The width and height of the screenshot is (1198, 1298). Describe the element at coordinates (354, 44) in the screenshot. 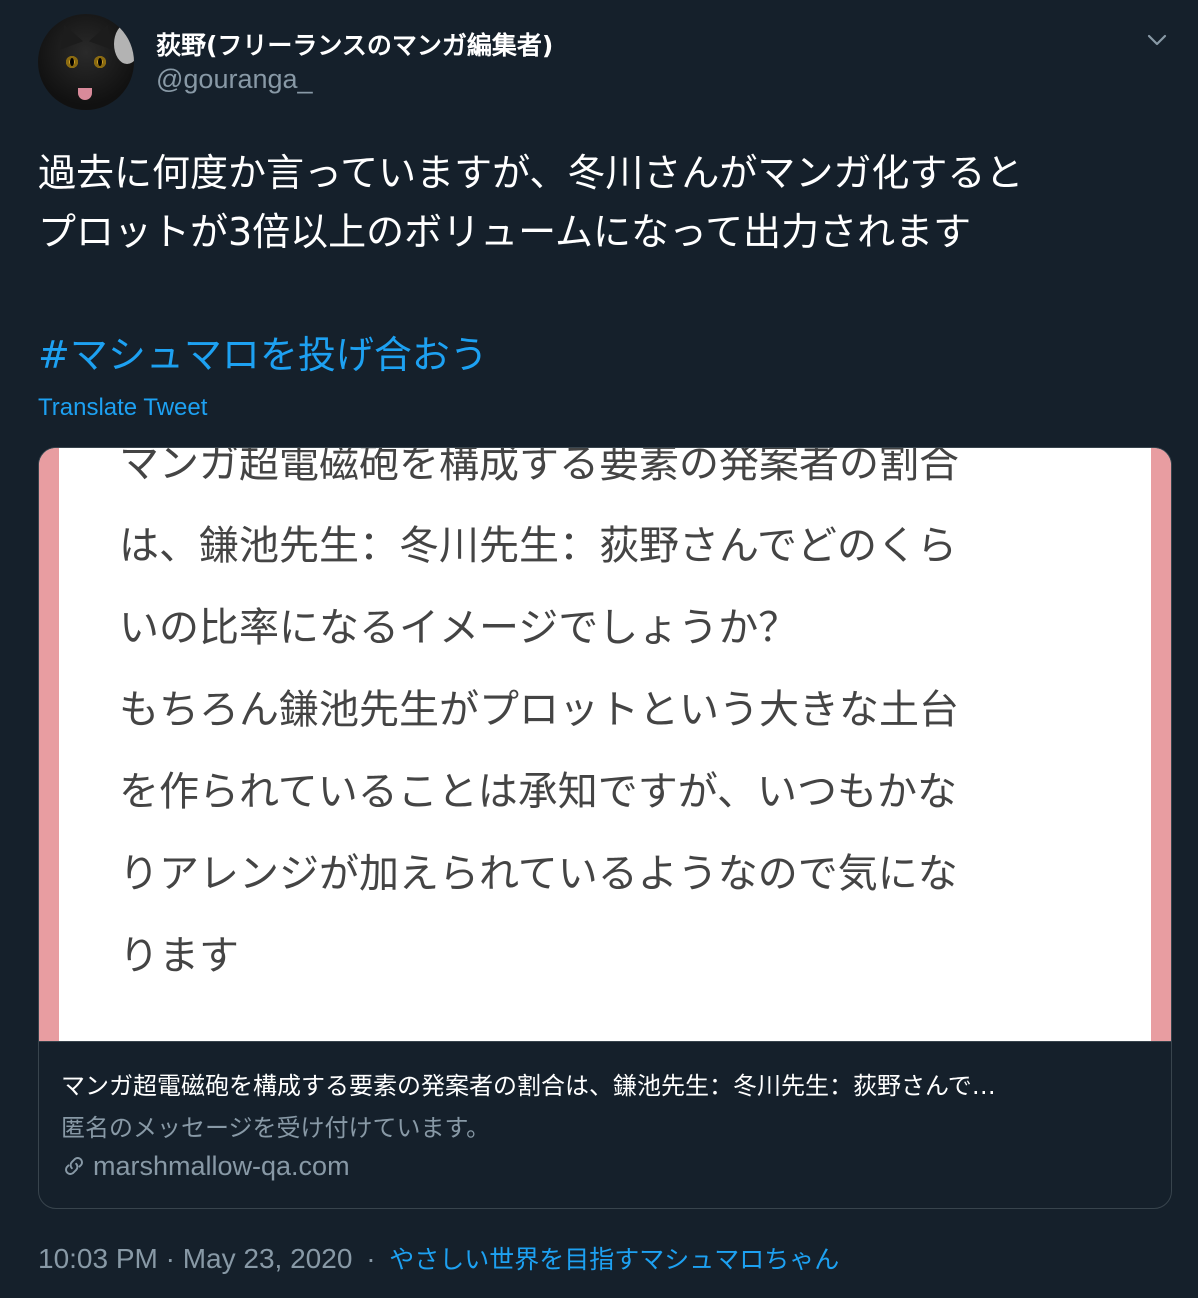

I see `author-display-name: 荻野(フリーランスのマンガ編集者)` at that location.